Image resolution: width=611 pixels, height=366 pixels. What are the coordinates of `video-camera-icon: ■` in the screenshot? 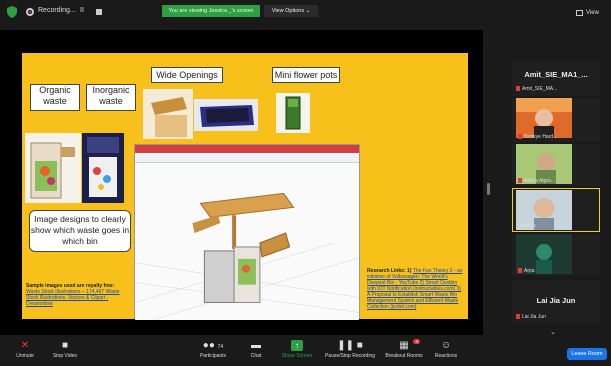 It's located at (65, 345).